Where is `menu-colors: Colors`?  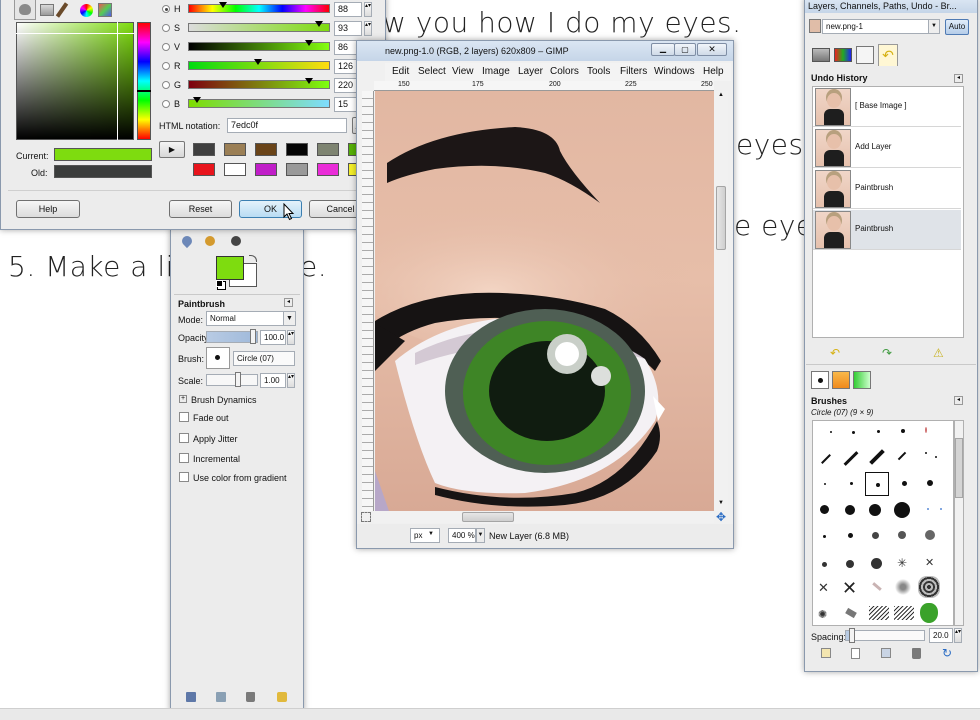
menu-colors: Colors is located at coordinates (564, 71).